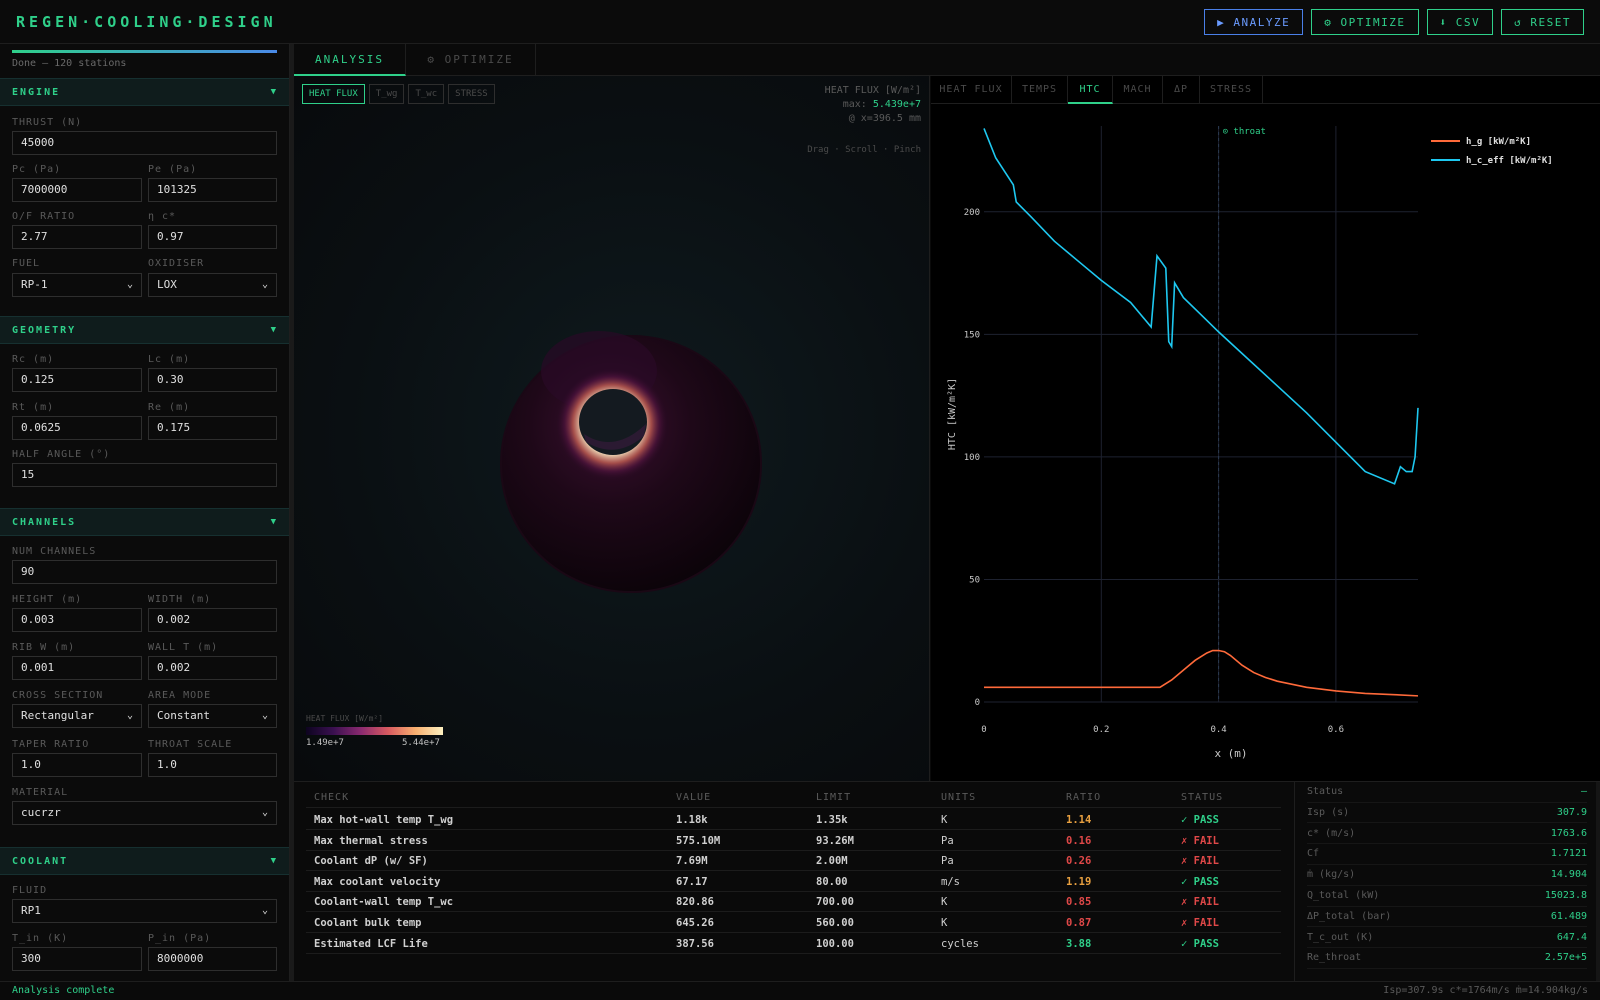 This screenshot has width=1600, height=1000. What do you see at coordinates (1200, 881) in the screenshot?
I see `cell-status: ✓ PASS` at bounding box center [1200, 881].